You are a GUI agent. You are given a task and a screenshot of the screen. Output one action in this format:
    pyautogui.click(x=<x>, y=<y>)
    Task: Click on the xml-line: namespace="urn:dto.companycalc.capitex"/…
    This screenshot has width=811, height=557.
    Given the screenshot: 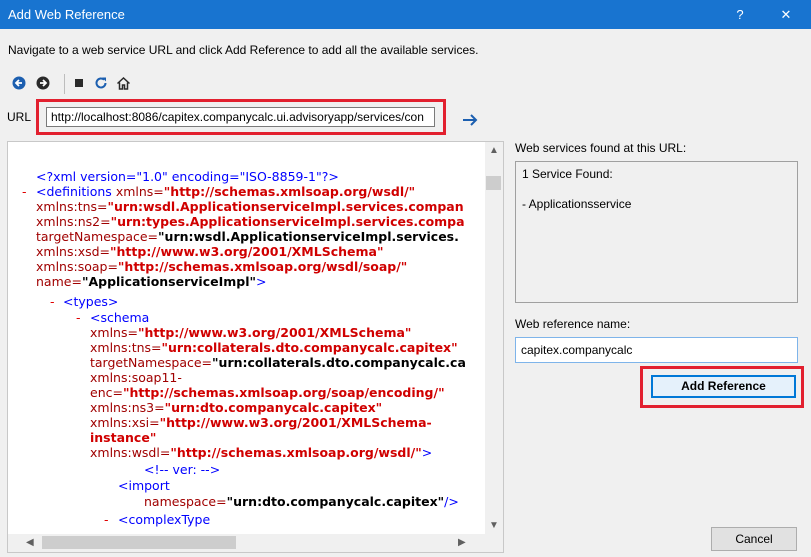 What is the action you would take?
    pyautogui.click(x=301, y=501)
    